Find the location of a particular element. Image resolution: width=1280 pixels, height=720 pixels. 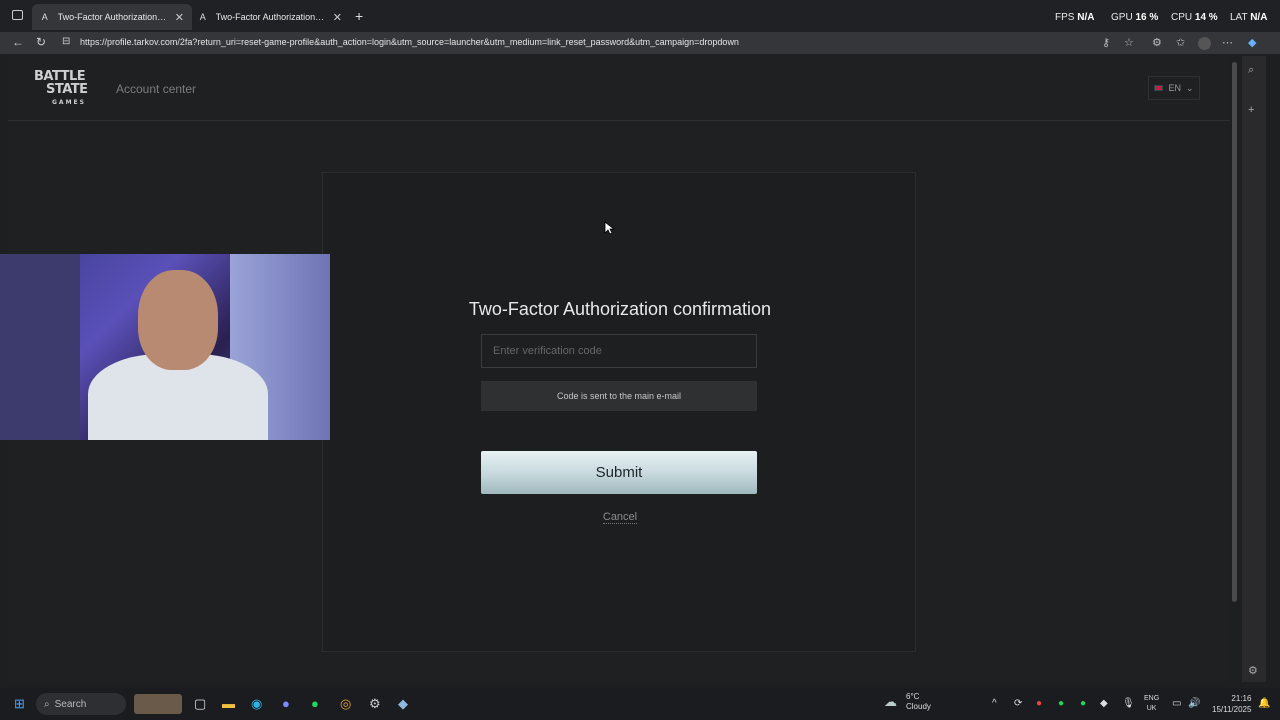

back-icon: ← is located at coordinates (18, 42).